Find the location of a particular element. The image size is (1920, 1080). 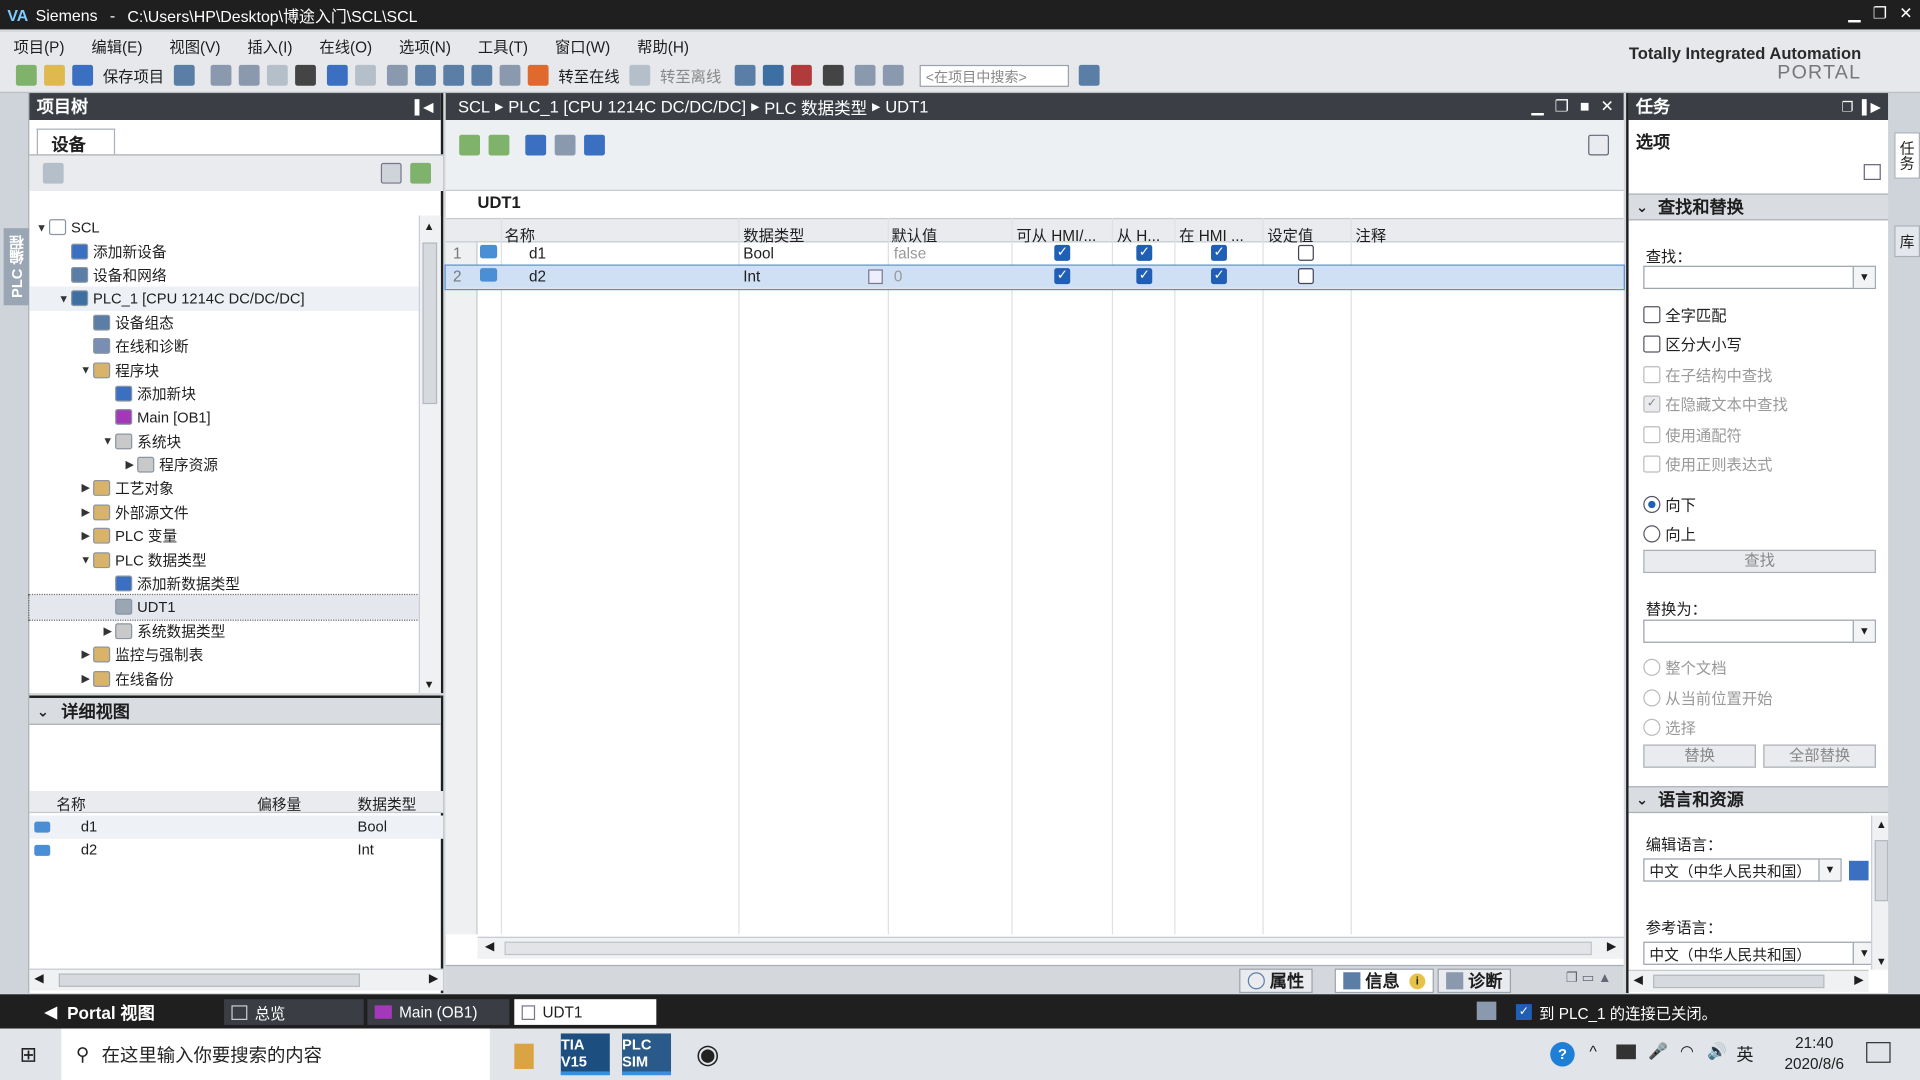

replace-input: ▼ is located at coordinates (1759, 631).